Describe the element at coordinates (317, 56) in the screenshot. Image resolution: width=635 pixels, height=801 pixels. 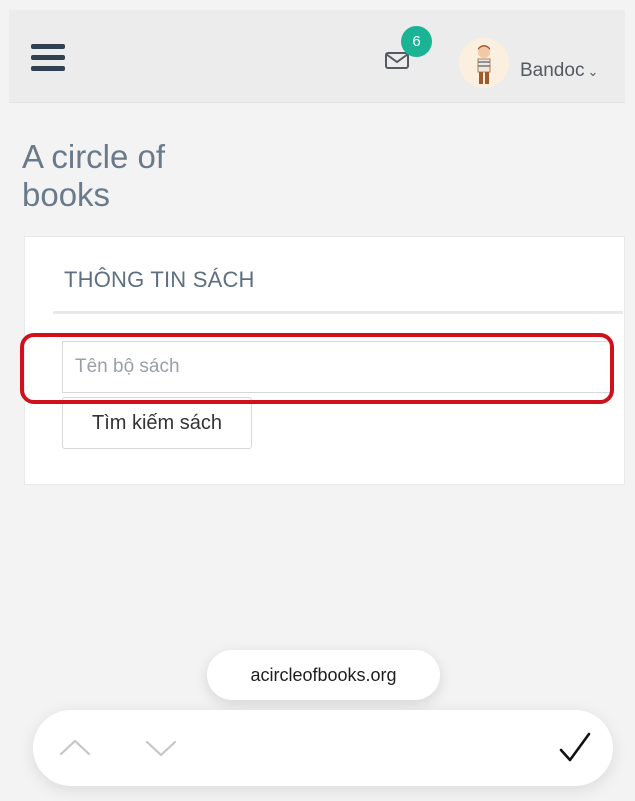
I see `top-navbar: 6 Bandoc ⌄` at that location.